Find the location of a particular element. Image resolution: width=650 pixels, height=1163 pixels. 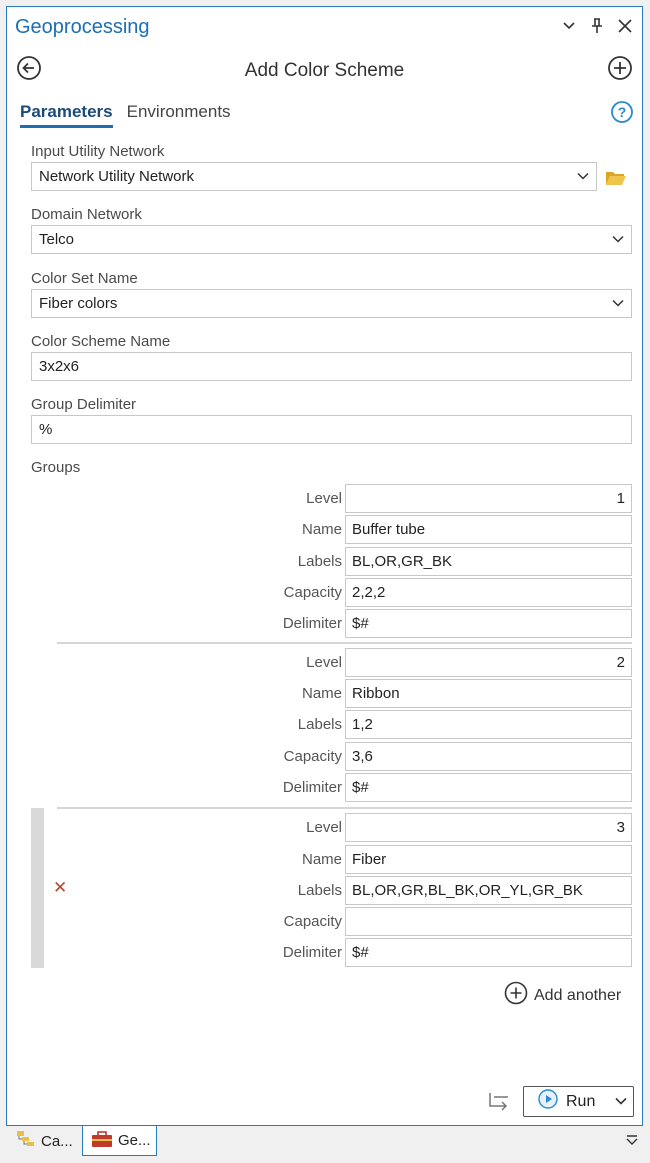

group-1-capacity-row: Capacity 2,2,2 is located at coordinates (324, 592).